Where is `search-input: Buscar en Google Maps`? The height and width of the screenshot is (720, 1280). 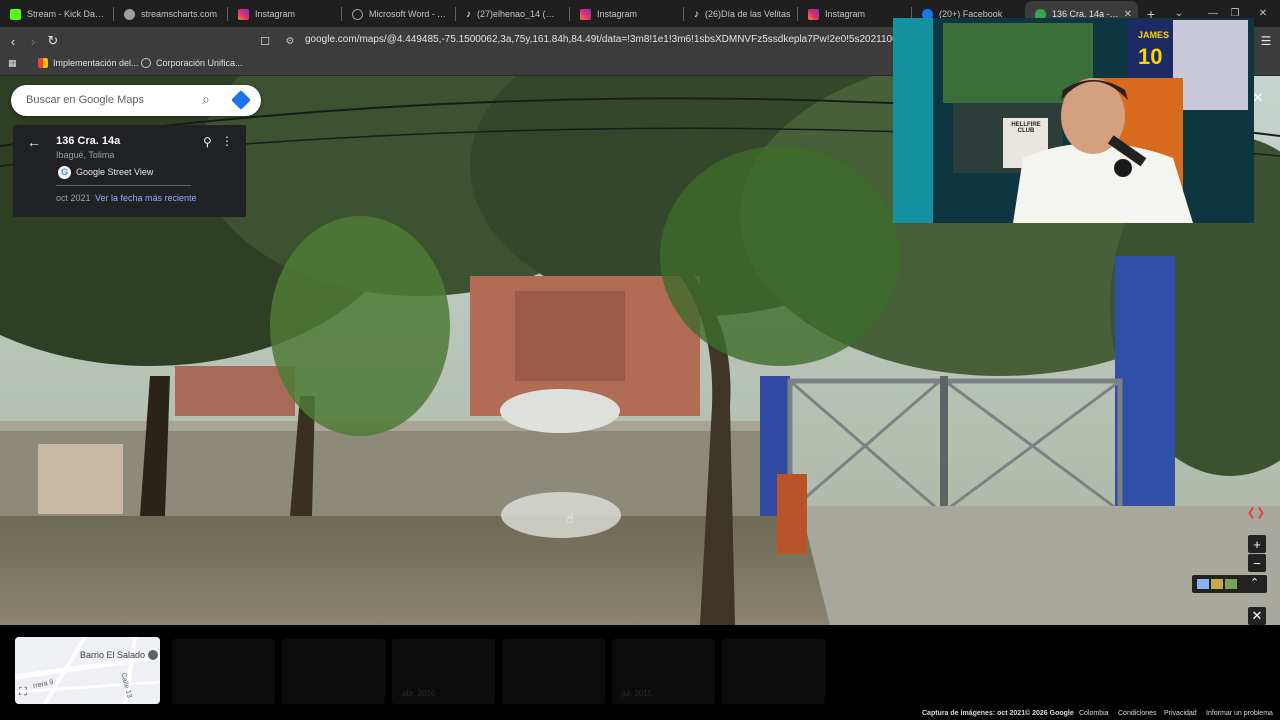
search-input: Buscar en Google Maps is located at coordinates (85, 100).